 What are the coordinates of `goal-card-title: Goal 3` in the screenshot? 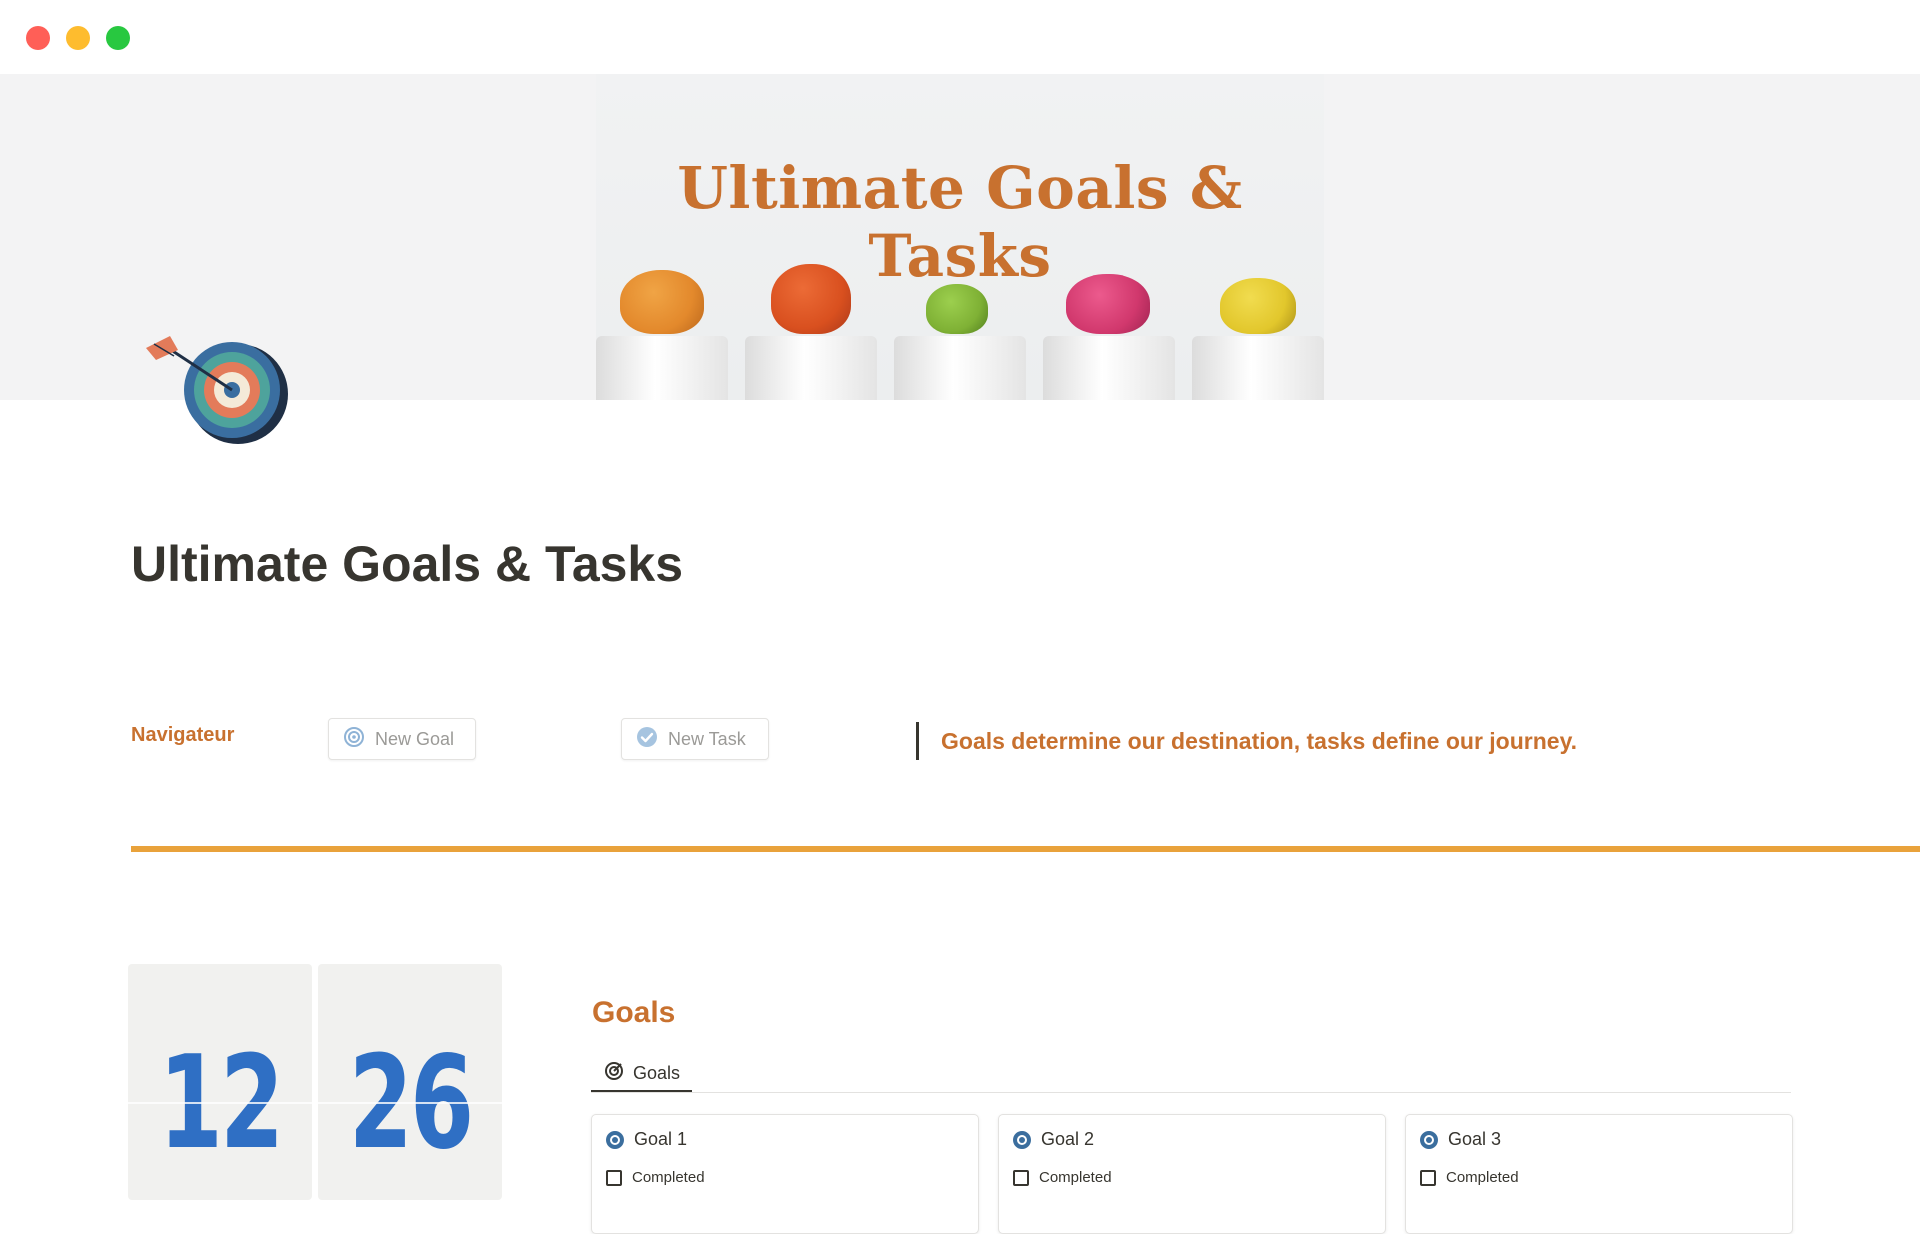 It's located at (1460, 1139).